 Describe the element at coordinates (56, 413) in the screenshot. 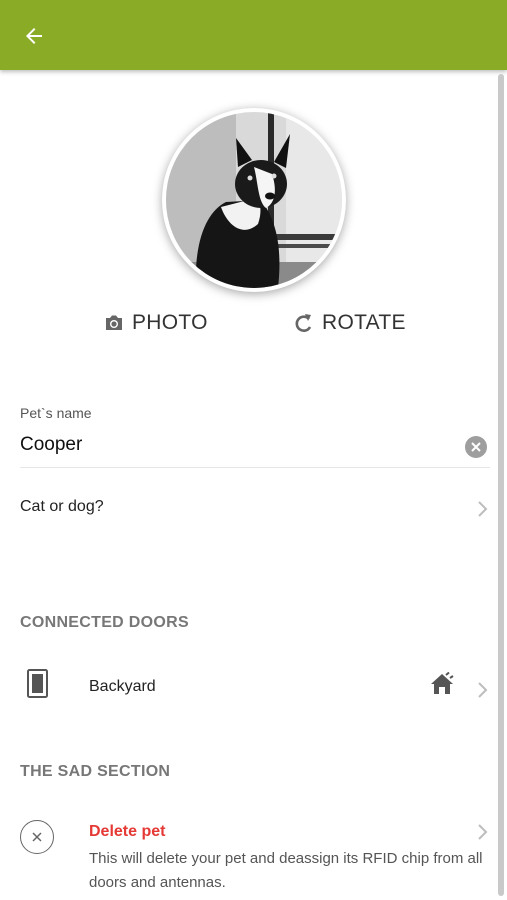

I see `pet-name-label: Pet`s name` at that location.